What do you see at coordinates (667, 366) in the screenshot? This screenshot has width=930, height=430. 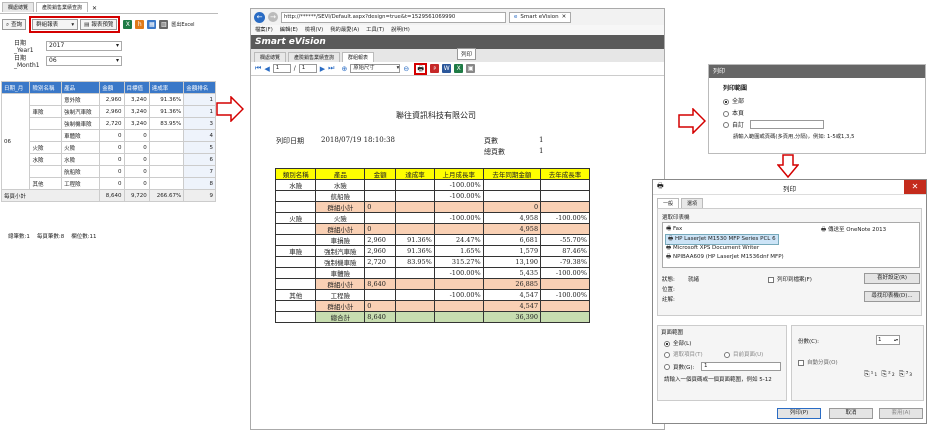 I see `radio-pages` at bounding box center [667, 366].